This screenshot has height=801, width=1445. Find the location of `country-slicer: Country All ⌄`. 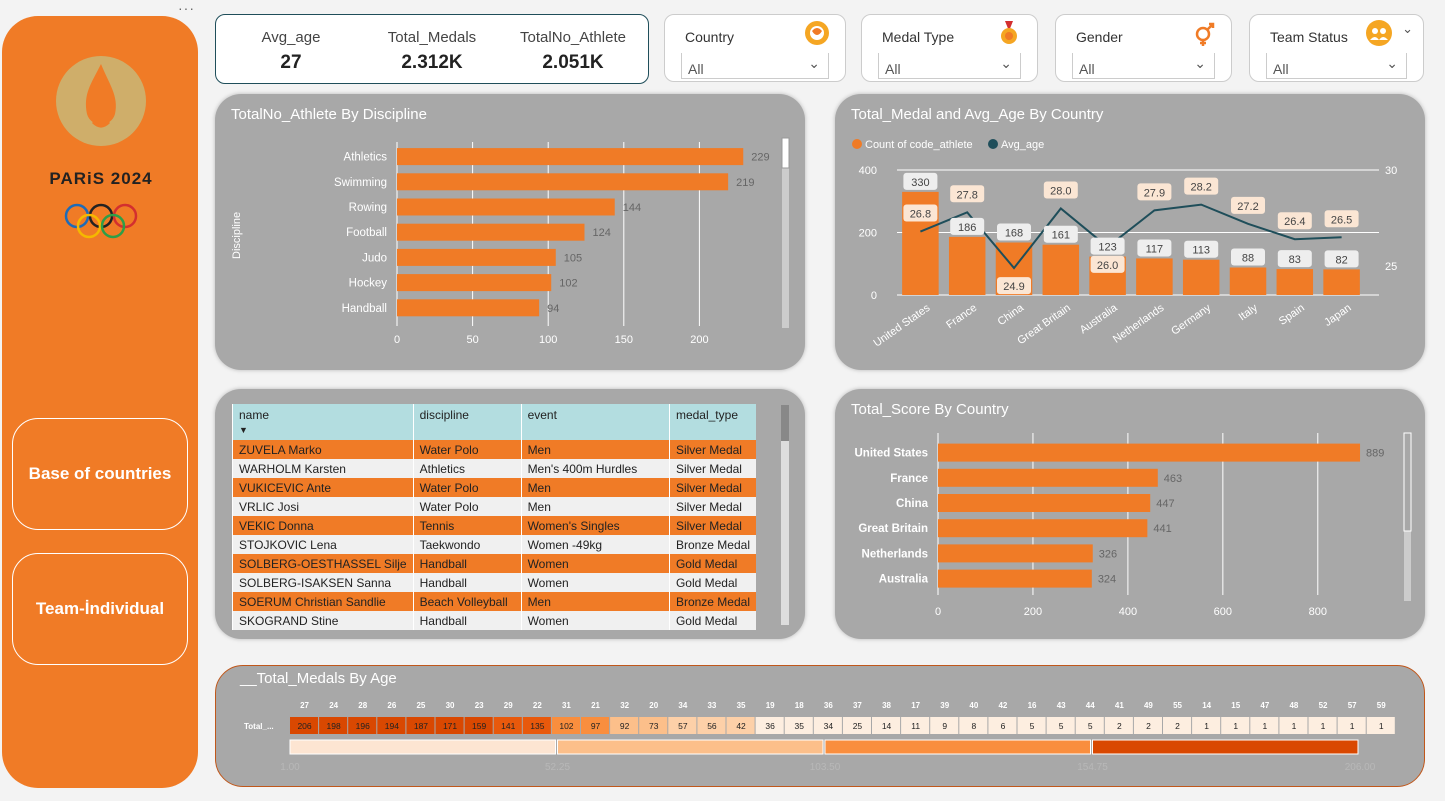

country-slicer: Country All ⌄ is located at coordinates (755, 48).